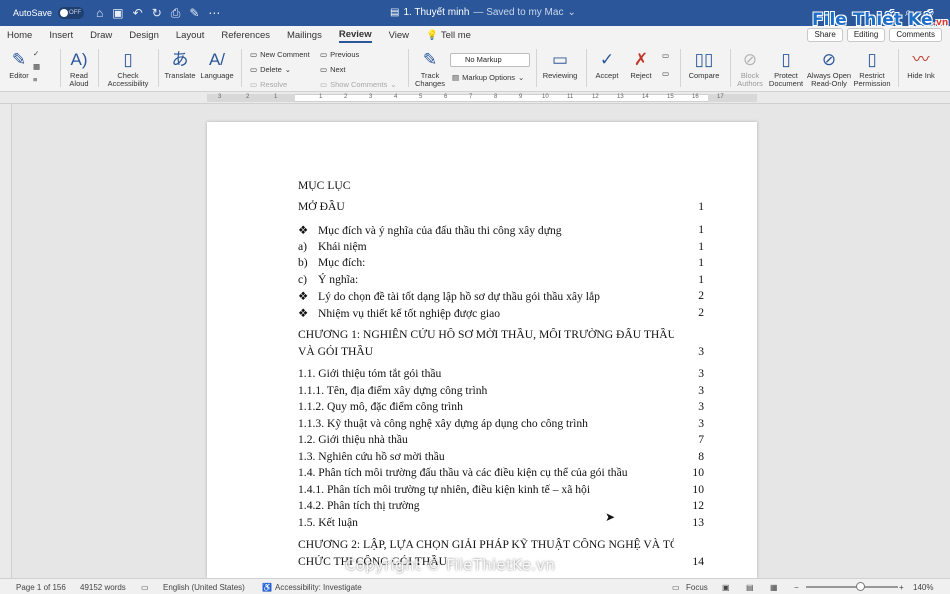  Describe the element at coordinates (214, 13) in the screenshot. I see `more-icon: ⋯` at that location.